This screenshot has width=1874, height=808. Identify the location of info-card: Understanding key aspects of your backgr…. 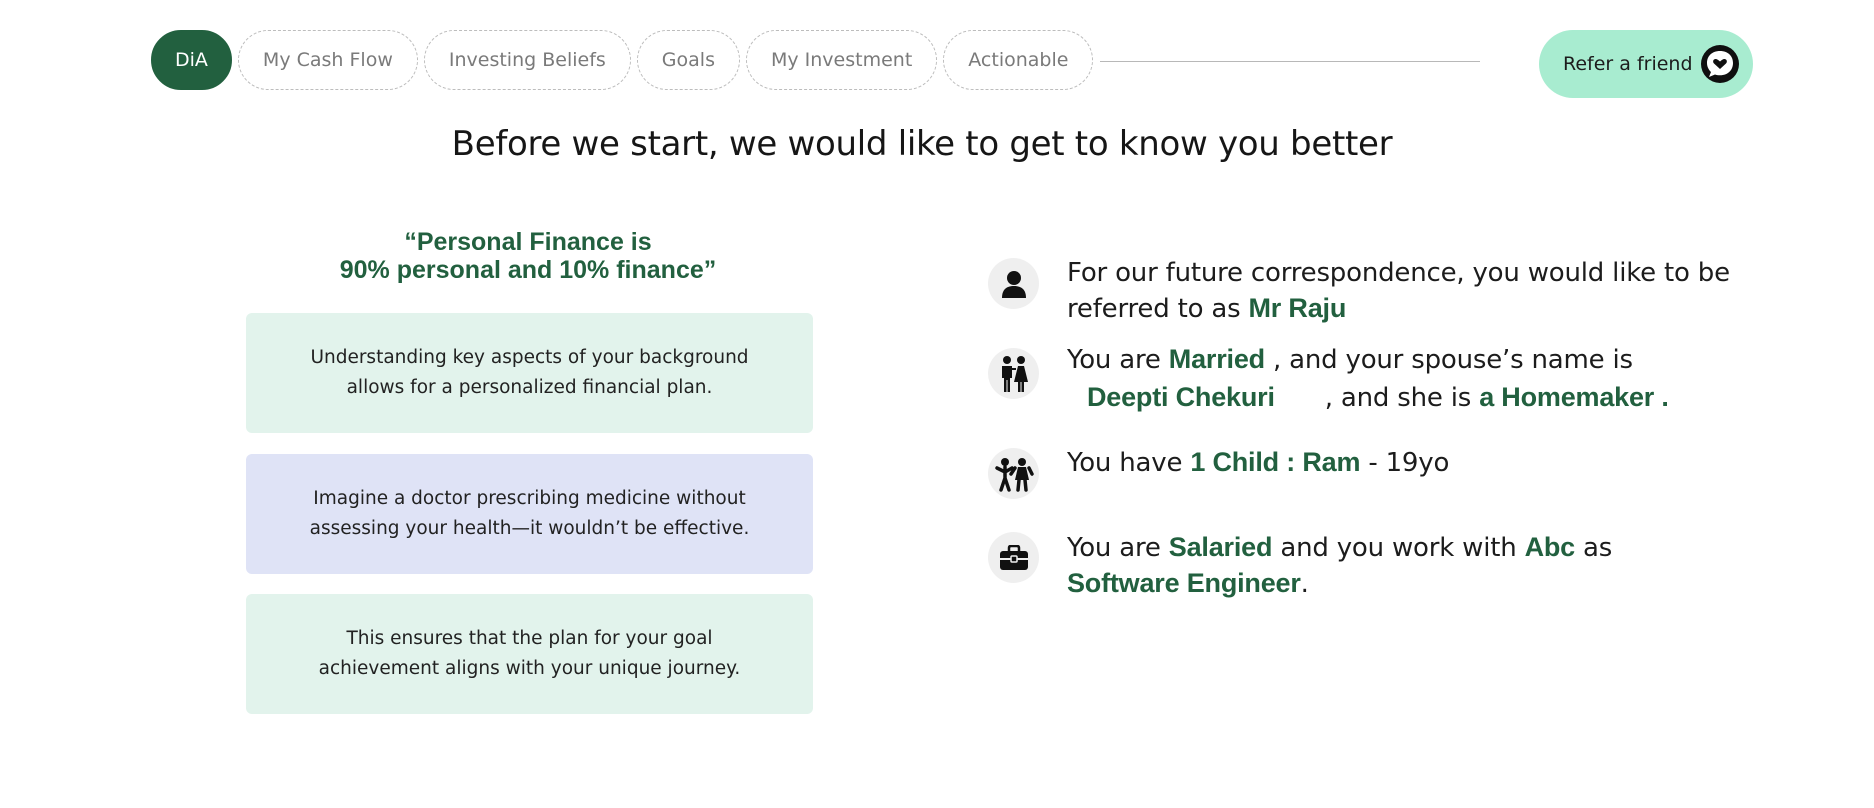
(529, 373).